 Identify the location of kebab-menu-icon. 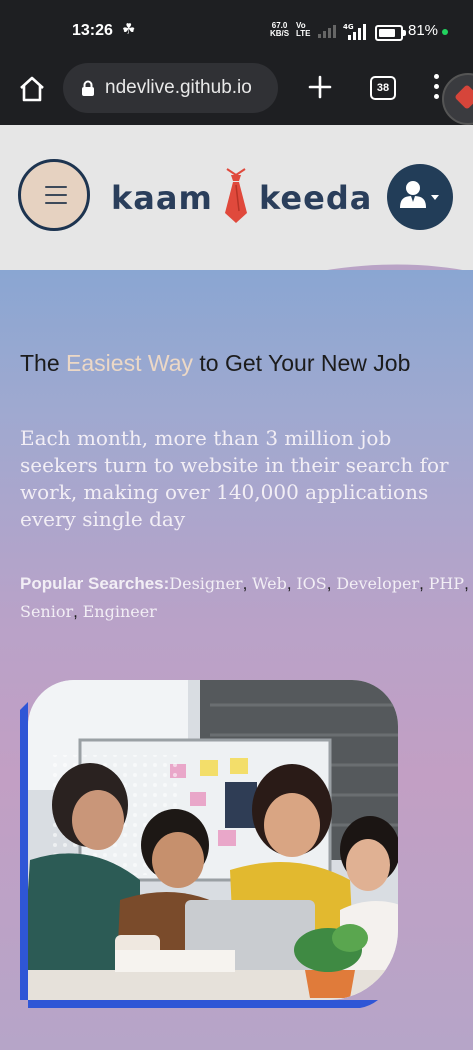
(436, 88).